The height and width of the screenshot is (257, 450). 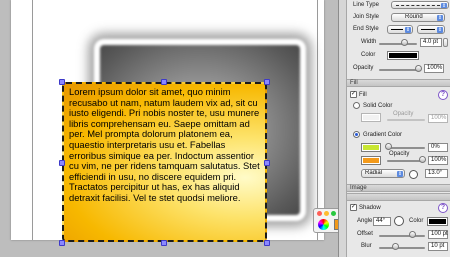 I want to click on solid-opacity-label: Opacity, so click(x=403, y=114).